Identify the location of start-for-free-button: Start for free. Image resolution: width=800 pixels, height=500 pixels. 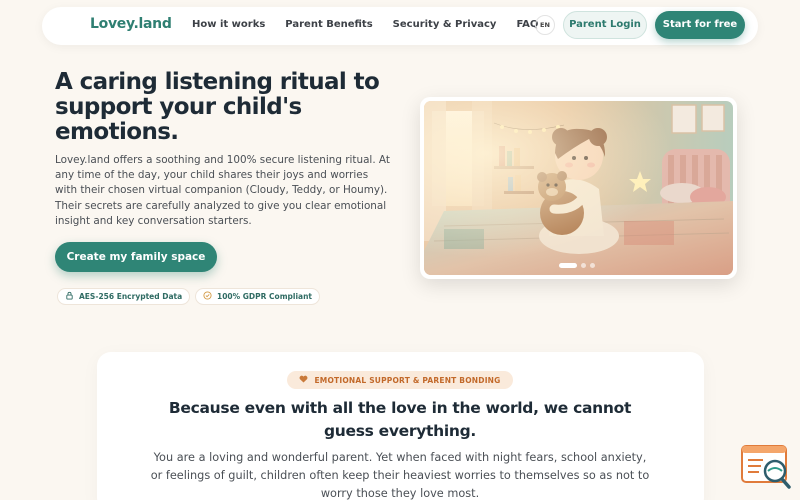
(700, 25).